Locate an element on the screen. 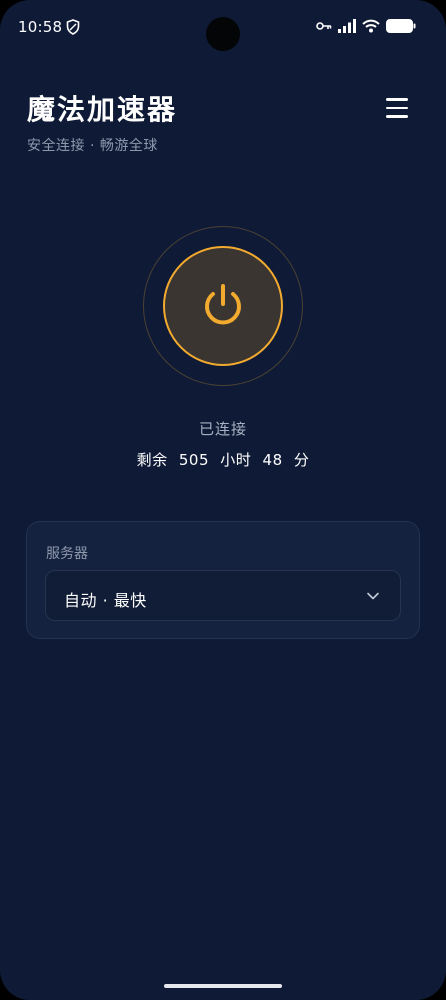 The image size is (446, 1000). app-title: 魔法加速器 is located at coordinates (102, 109).